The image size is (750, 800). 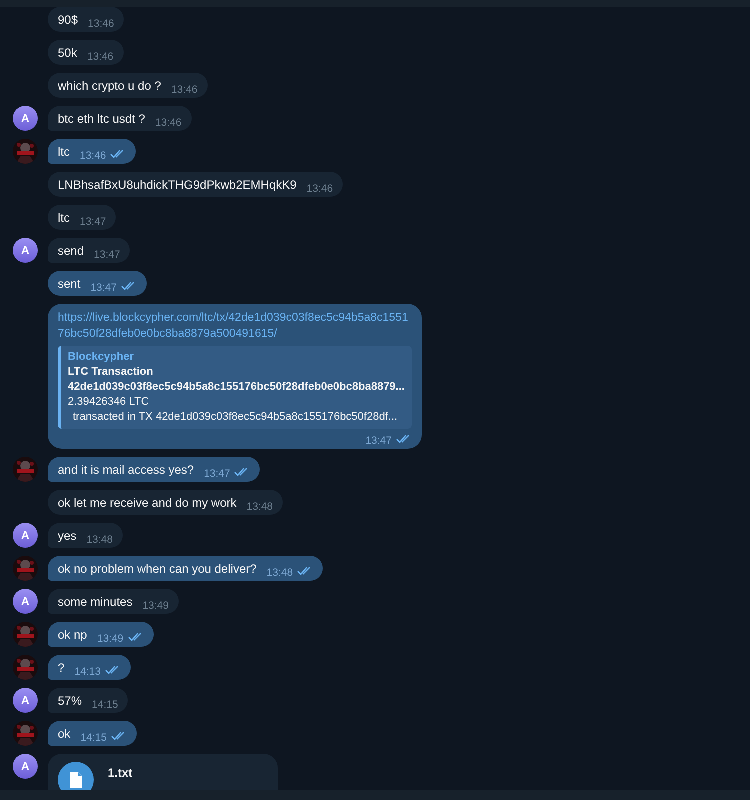 I want to click on message-text: 50k, so click(x=68, y=53).